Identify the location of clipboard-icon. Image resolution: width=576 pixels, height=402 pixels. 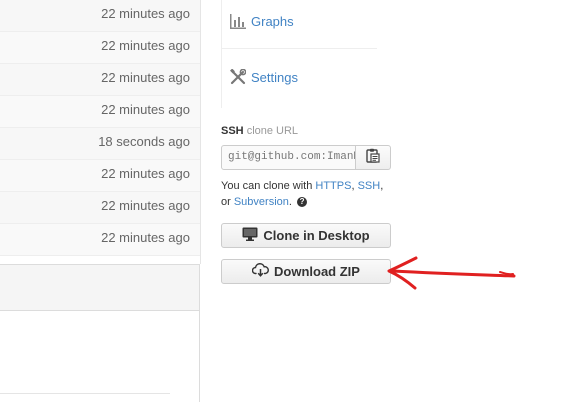
(373, 158).